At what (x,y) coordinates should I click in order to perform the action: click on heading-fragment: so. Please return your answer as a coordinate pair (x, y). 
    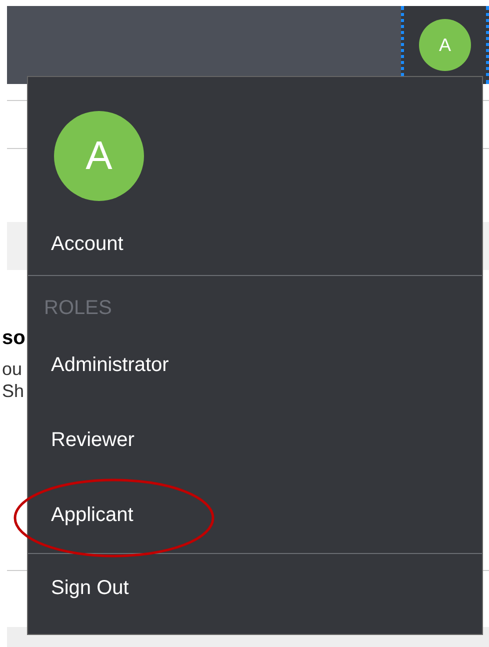
    Looking at the image, I should click on (14, 338).